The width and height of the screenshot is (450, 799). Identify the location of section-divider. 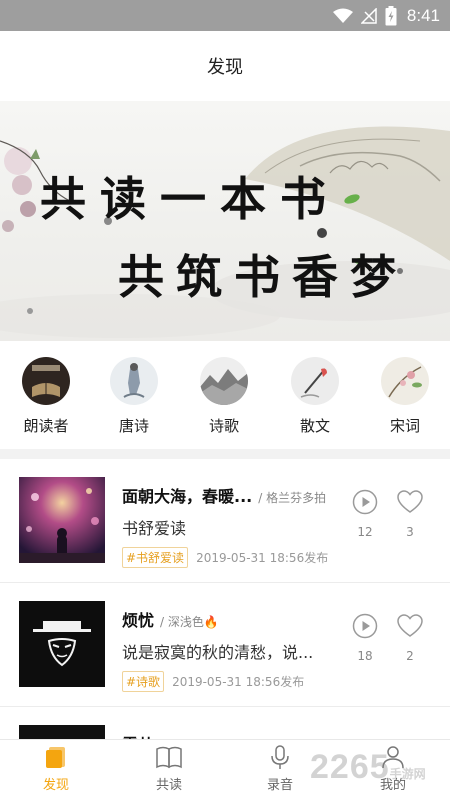
(225, 454).